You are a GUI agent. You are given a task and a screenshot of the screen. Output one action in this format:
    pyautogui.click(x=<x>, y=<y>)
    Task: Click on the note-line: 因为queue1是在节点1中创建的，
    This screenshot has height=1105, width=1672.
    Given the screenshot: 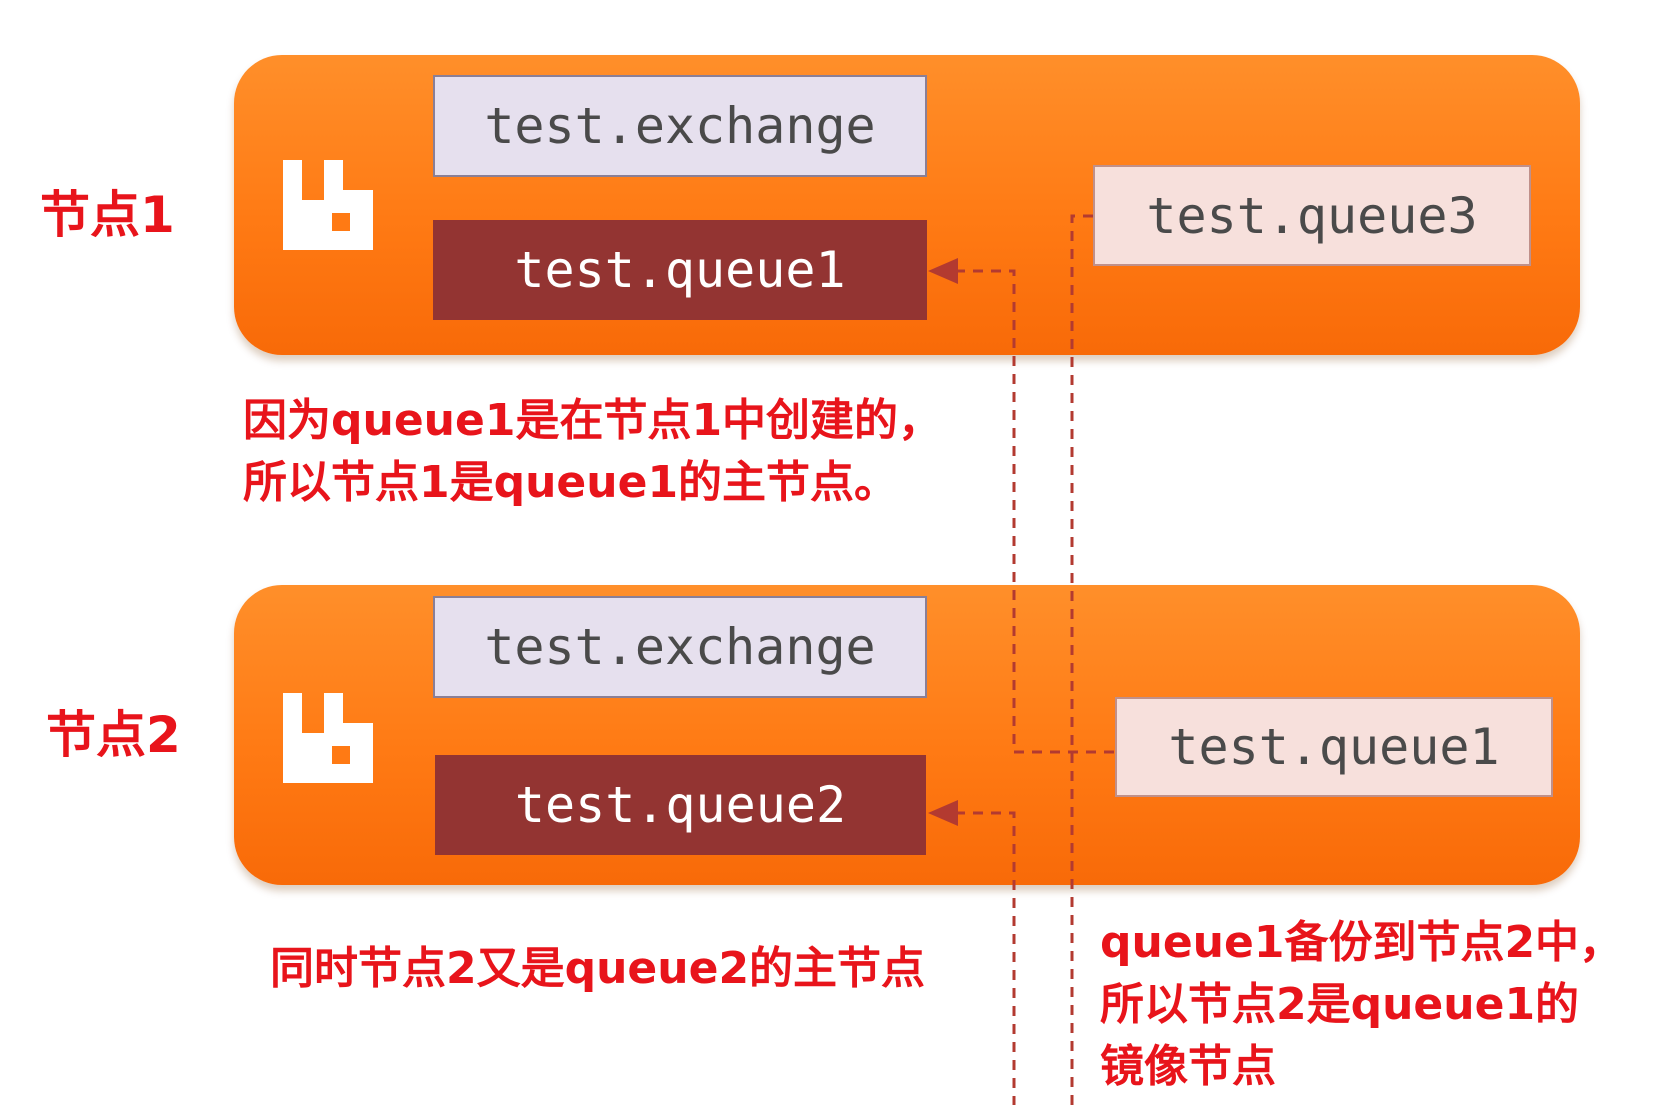 What is the action you would take?
    pyautogui.click(x=593, y=420)
    